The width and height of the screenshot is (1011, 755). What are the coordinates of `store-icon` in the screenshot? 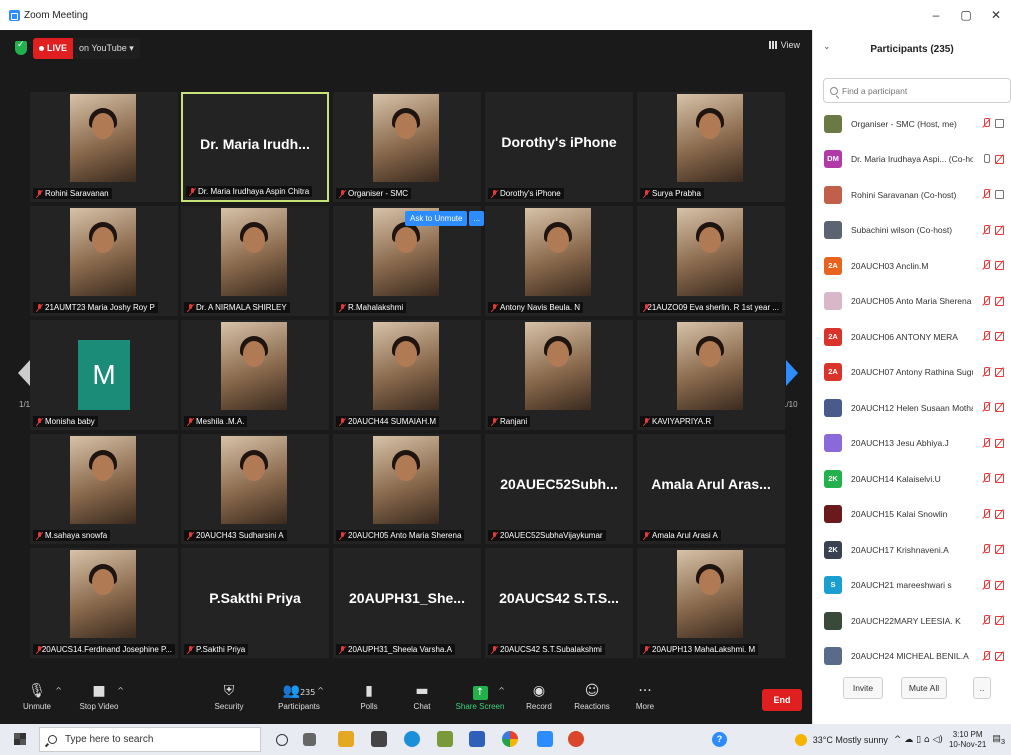 It's located at (379, 739).